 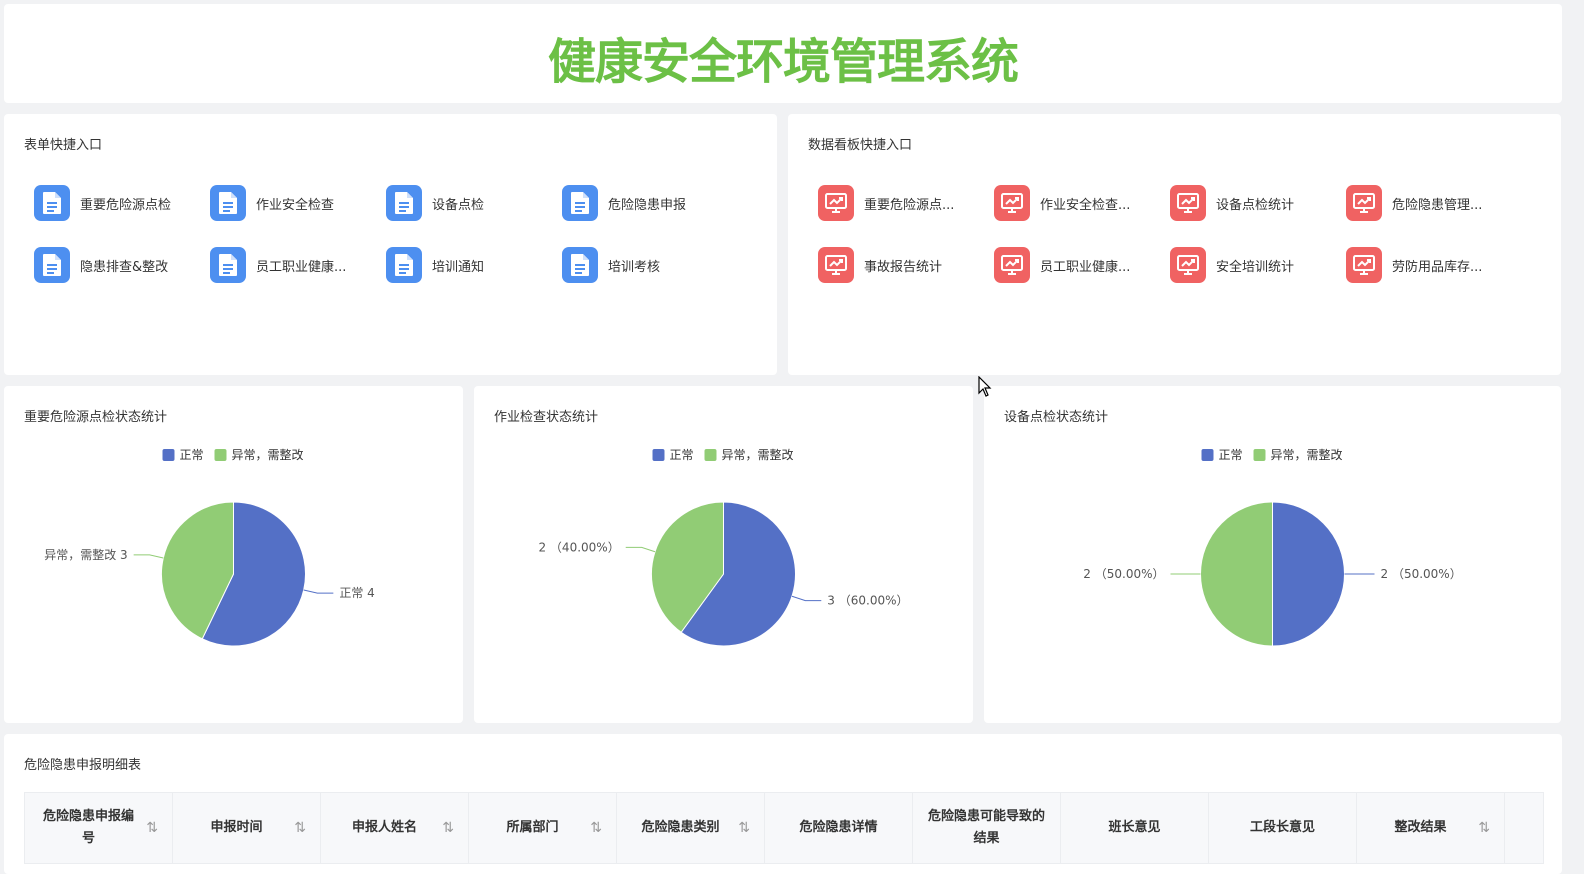 I want to click on shortcut-item: 危险隐患申报, so click(x=624, y=203).